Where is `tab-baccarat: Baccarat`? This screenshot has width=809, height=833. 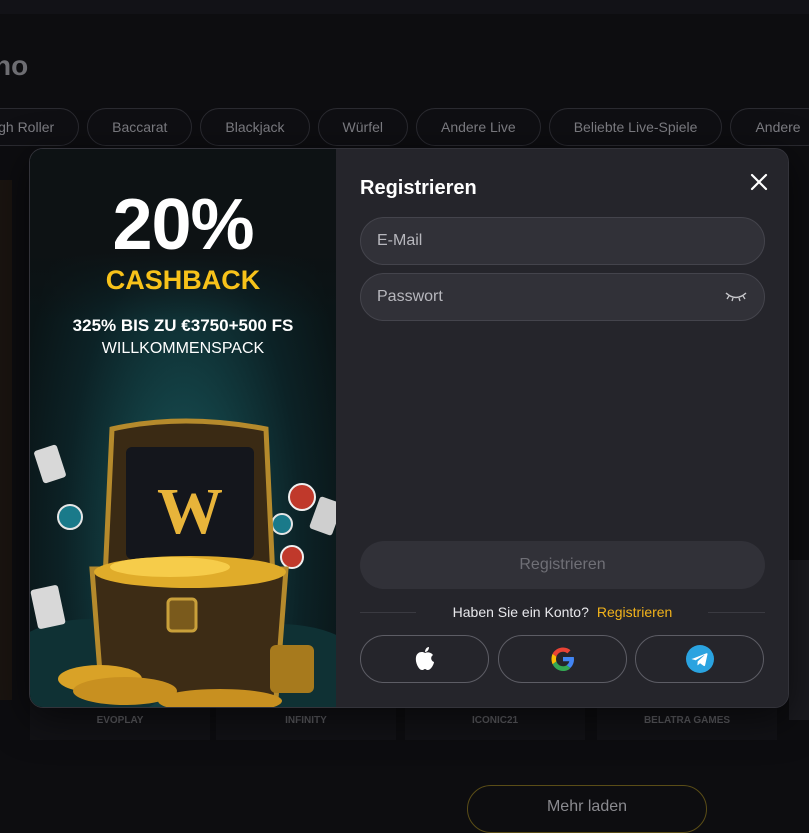 tab-baccarat: Baccarat is located at coordinates (140, 127).